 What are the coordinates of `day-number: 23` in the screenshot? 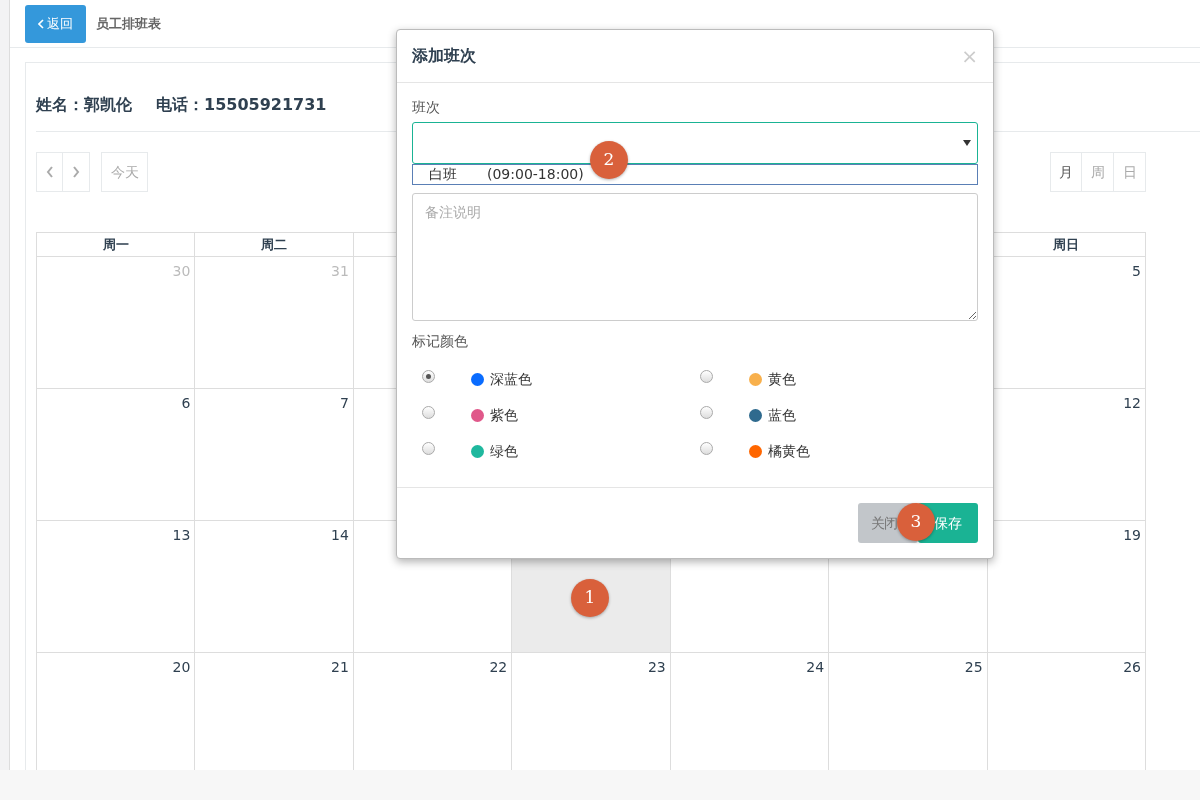 It's located at (656, 667).